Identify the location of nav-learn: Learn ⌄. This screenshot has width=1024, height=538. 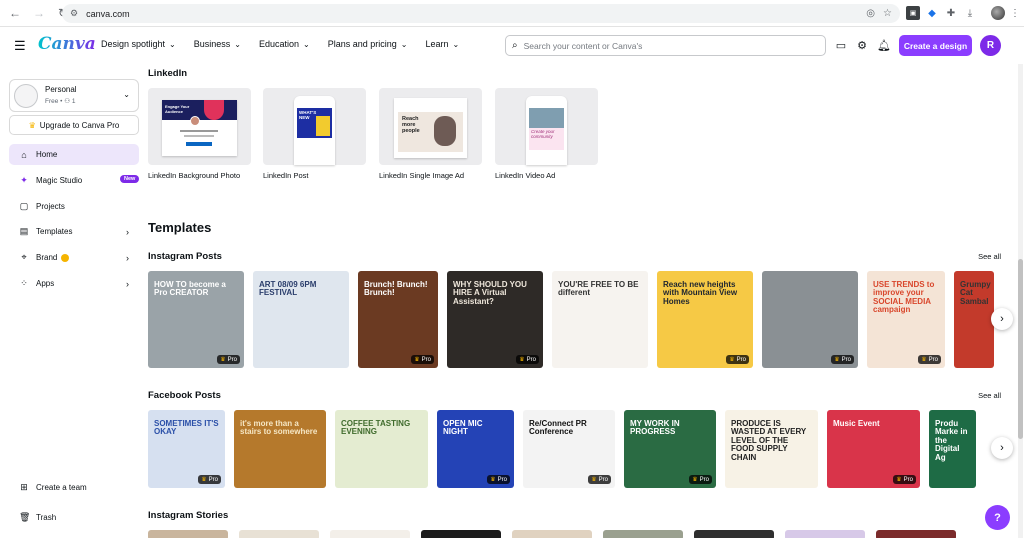
(442, 44).